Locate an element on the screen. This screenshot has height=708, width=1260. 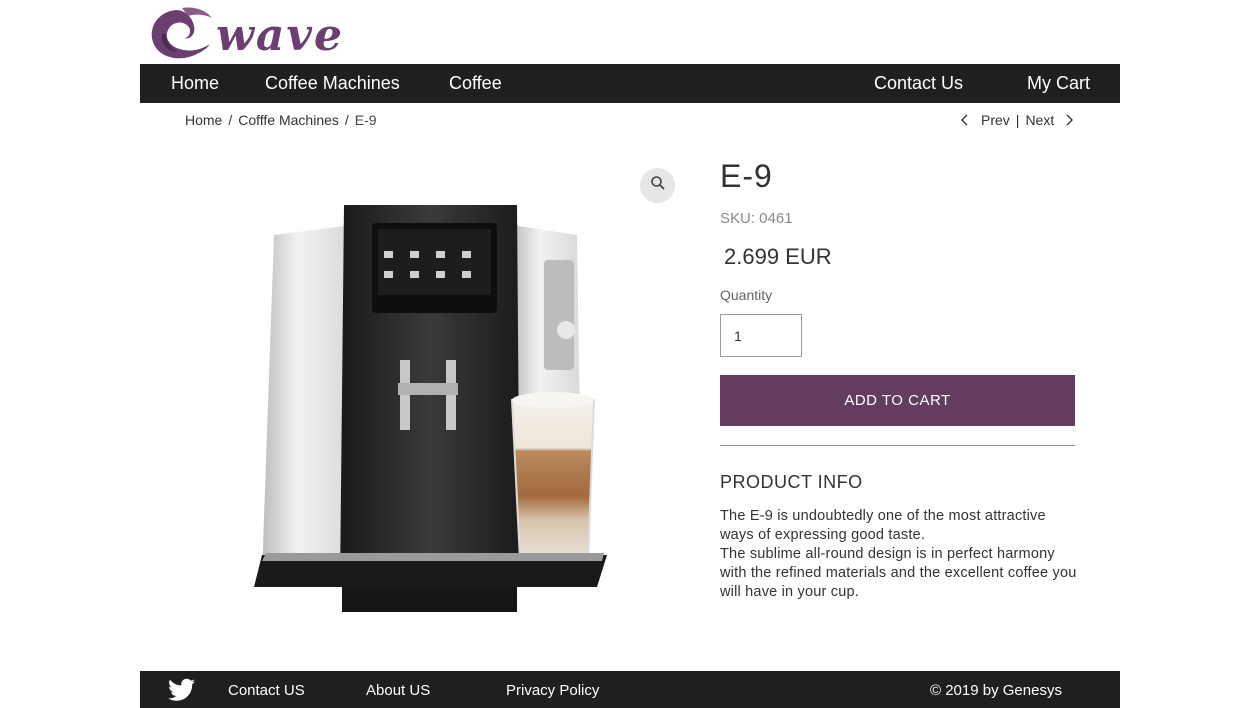
twitter-icon is located at coordinates (181, 690).